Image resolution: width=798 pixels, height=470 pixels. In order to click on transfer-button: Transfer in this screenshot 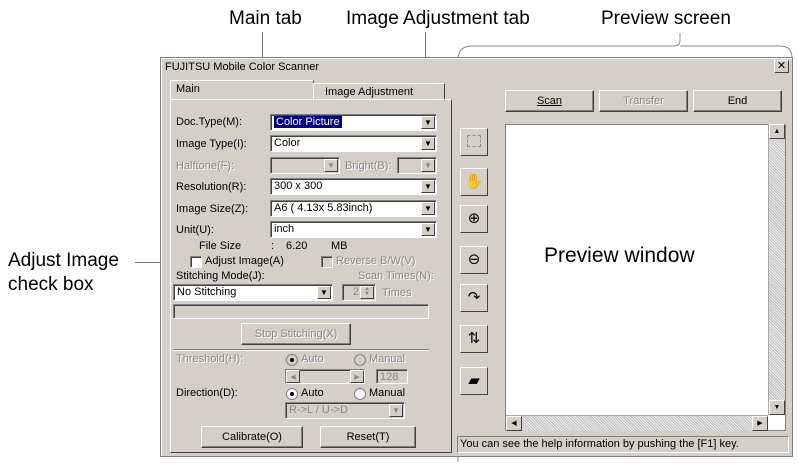, I will do `click(643, 101)`.